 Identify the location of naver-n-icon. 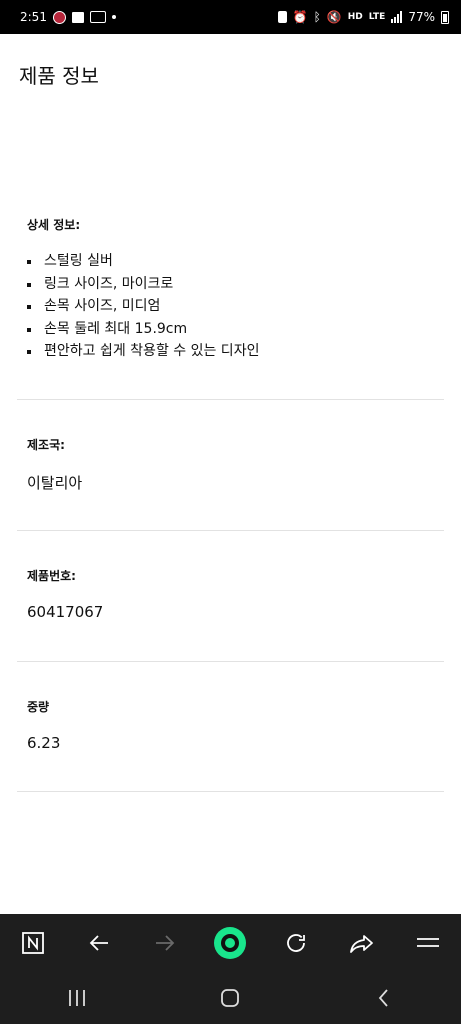
(33, 943).